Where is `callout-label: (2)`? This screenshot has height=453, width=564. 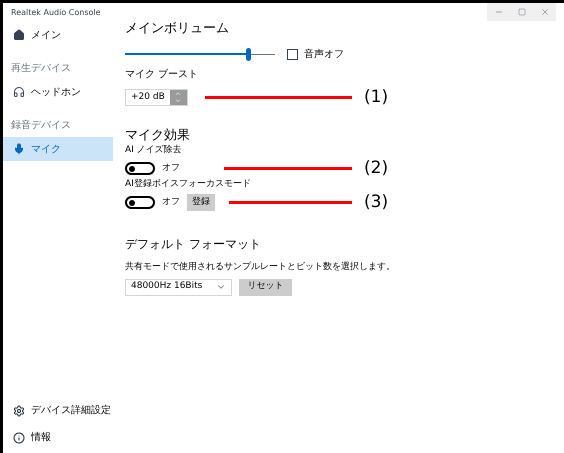
callout-label: (2) is located at coordinates (377, 168).